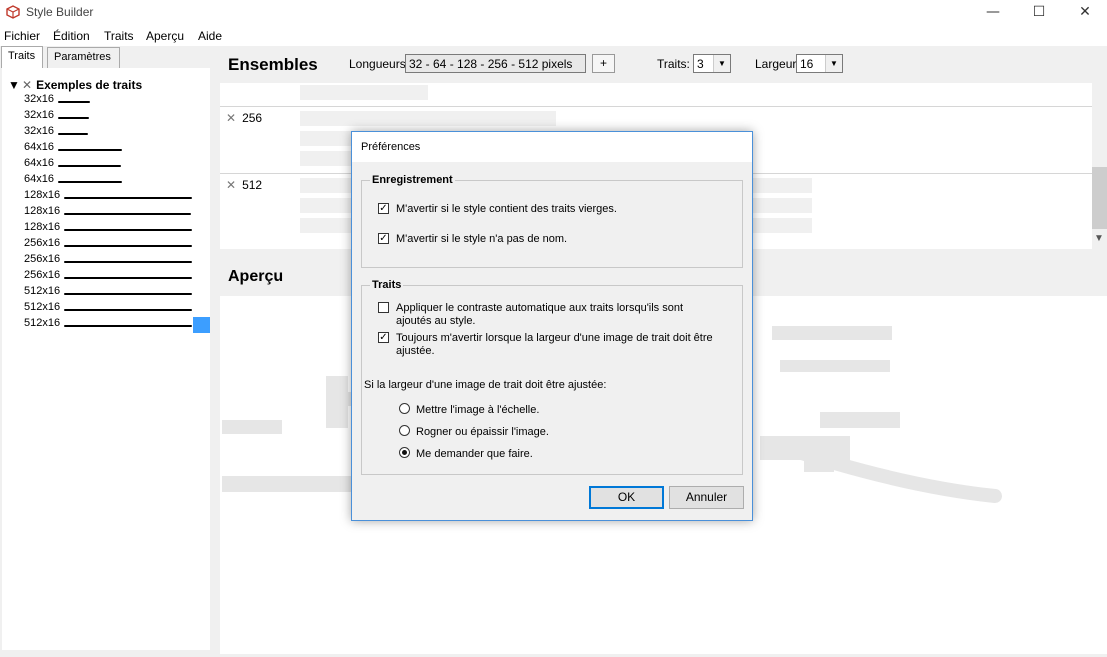 This screenshot has height=657, width=1107. Describe the element at coordinates (387, 285) in the screenshot. I see `traits-legend: Traits` at that location.